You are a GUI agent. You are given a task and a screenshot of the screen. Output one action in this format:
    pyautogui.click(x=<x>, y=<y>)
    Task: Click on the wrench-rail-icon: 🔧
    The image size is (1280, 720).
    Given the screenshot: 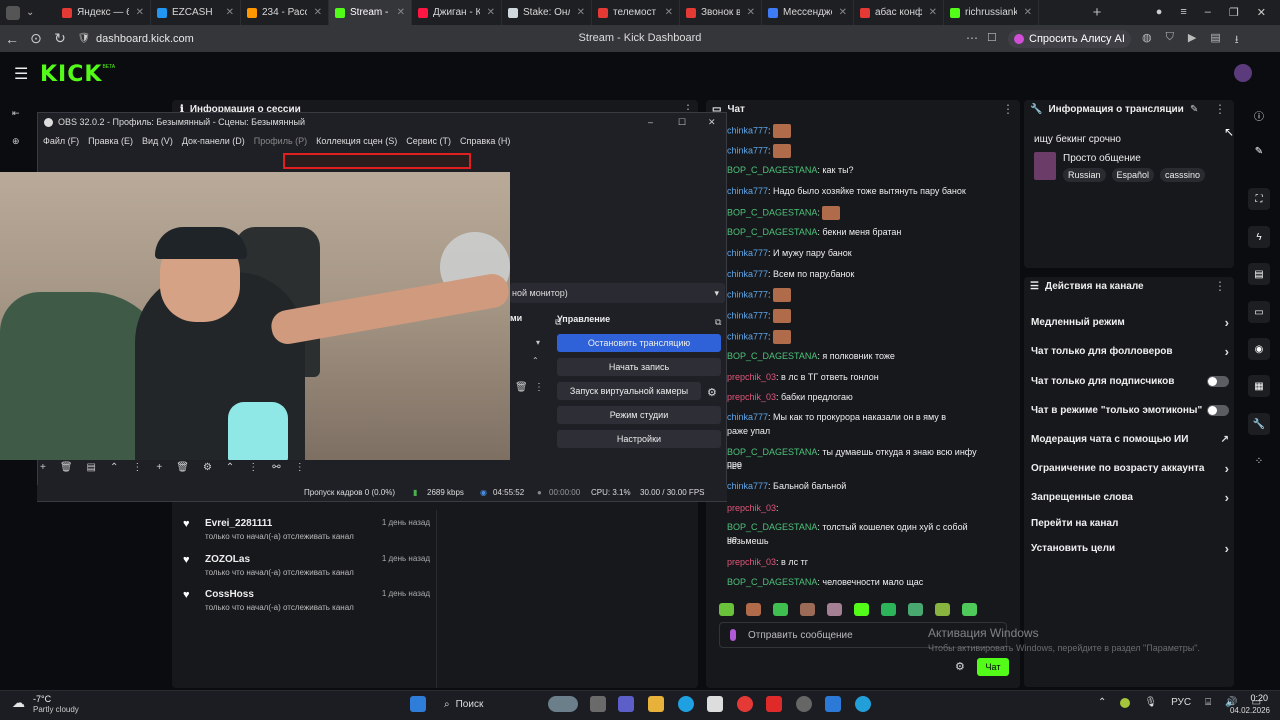 What is the action you would take?
    pyautogui.click(x=1259, y=424)
    